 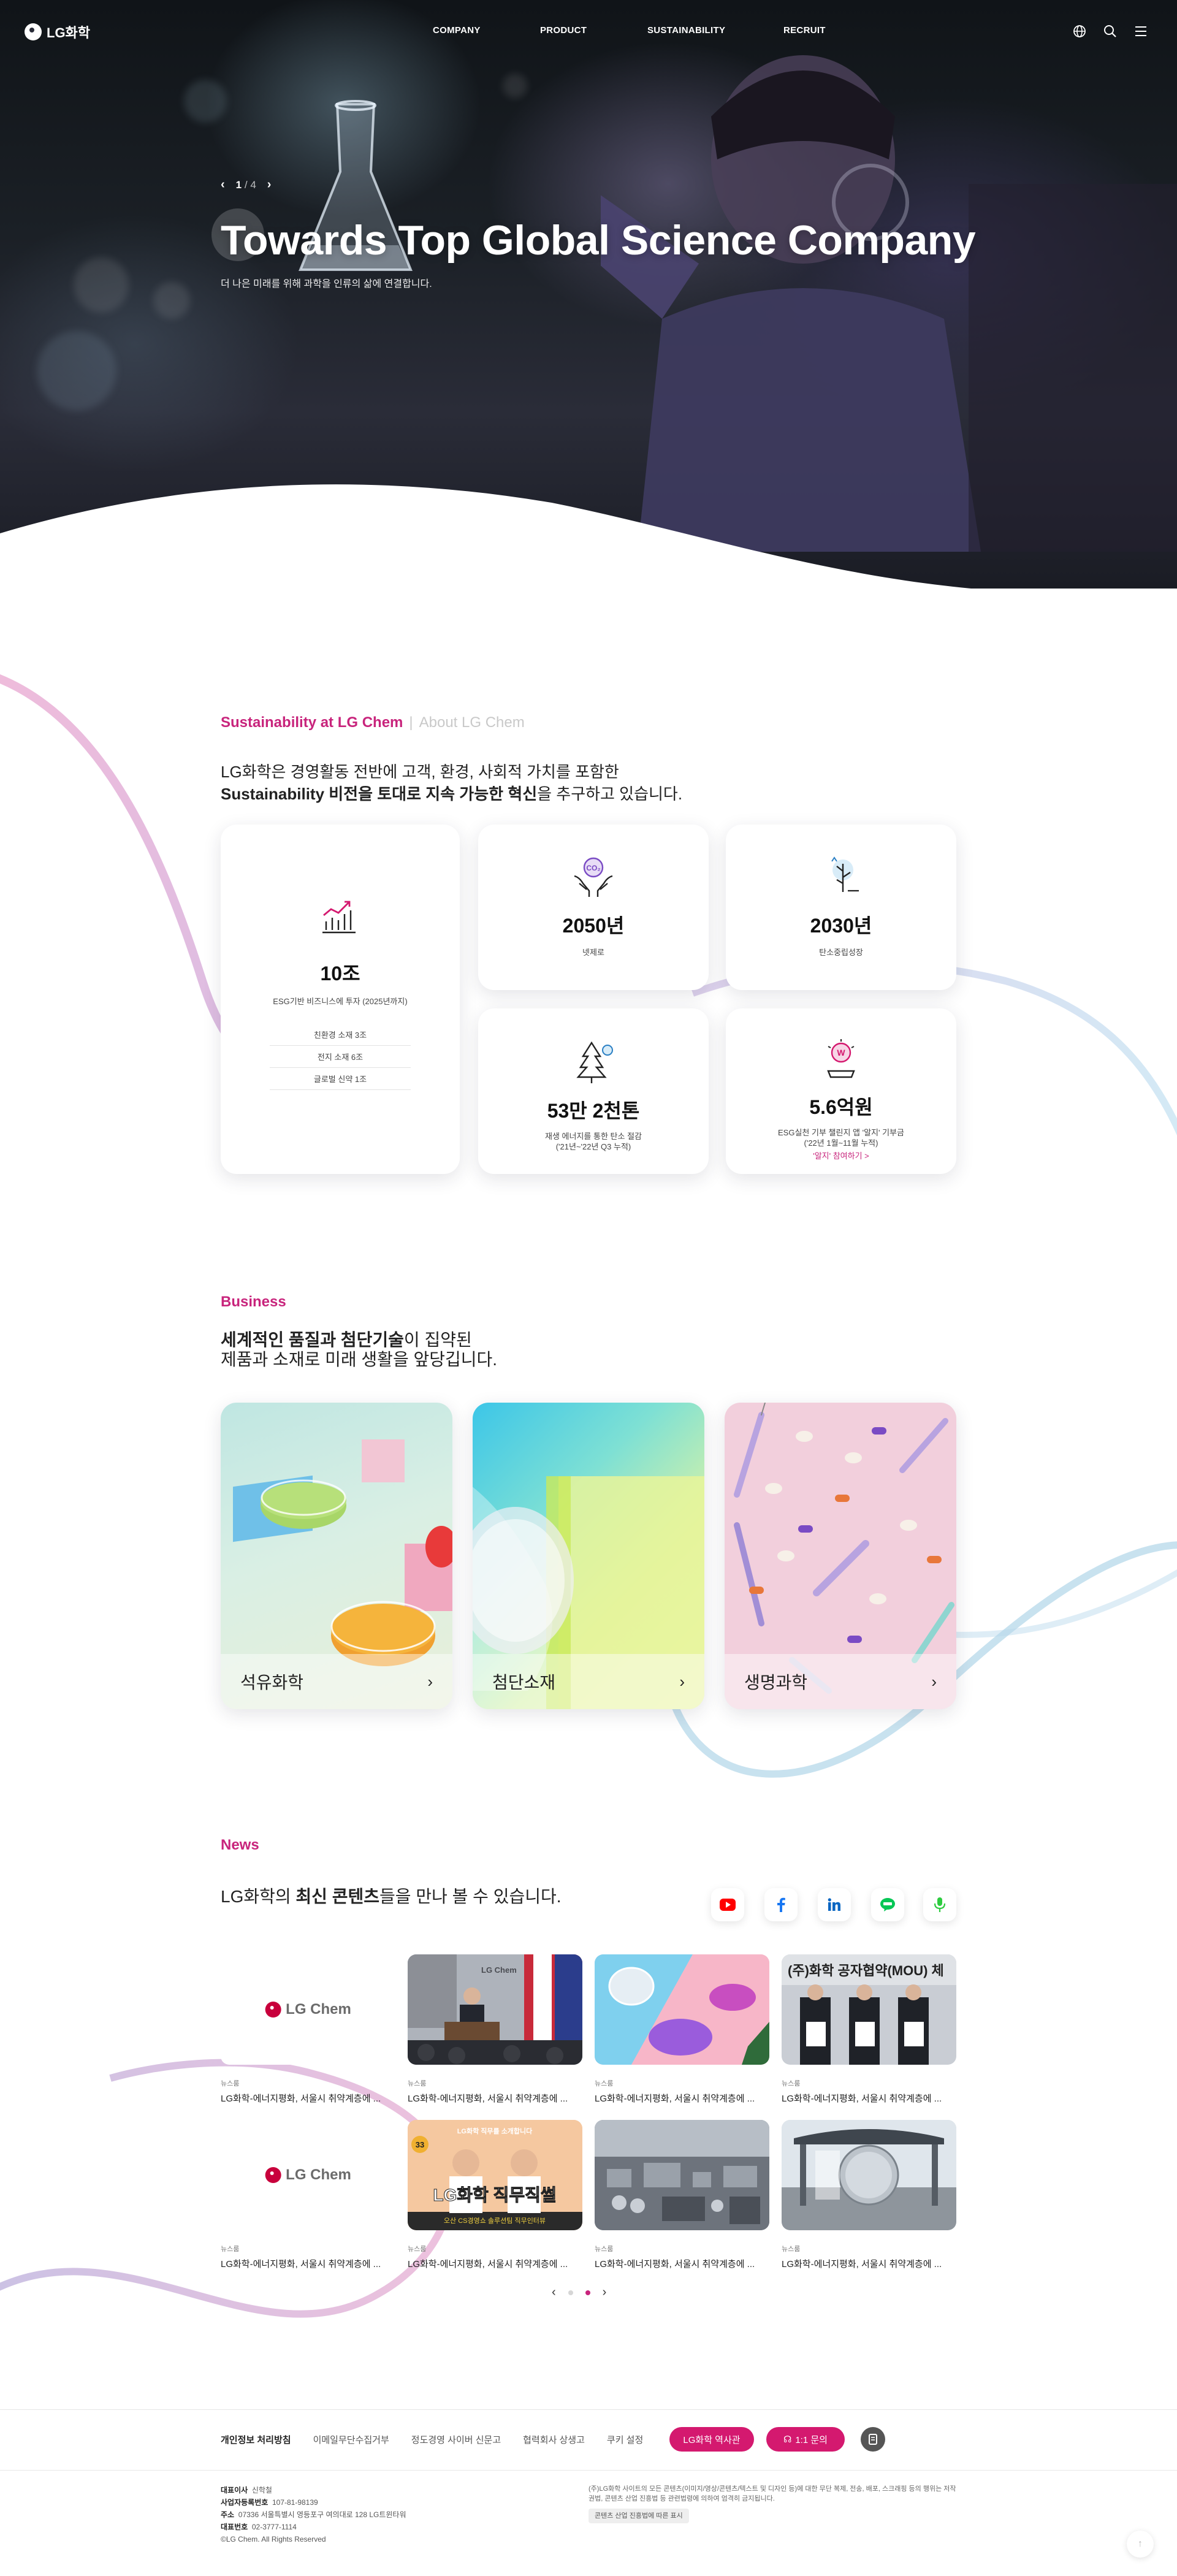 I want to click on thumb-headline: LG화학 직무직썰, so click(x=494, y=2194).